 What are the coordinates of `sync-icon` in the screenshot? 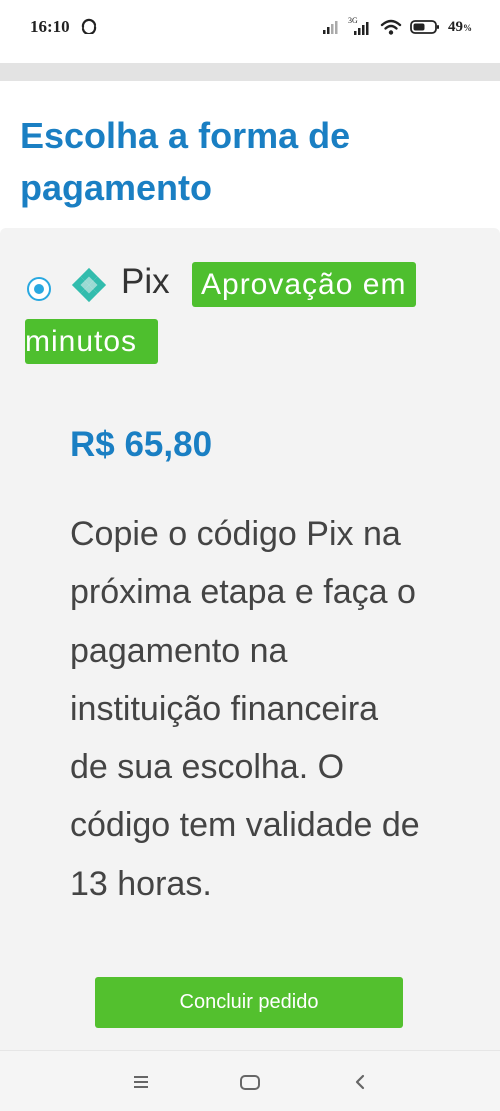 It's located at (89, 26).